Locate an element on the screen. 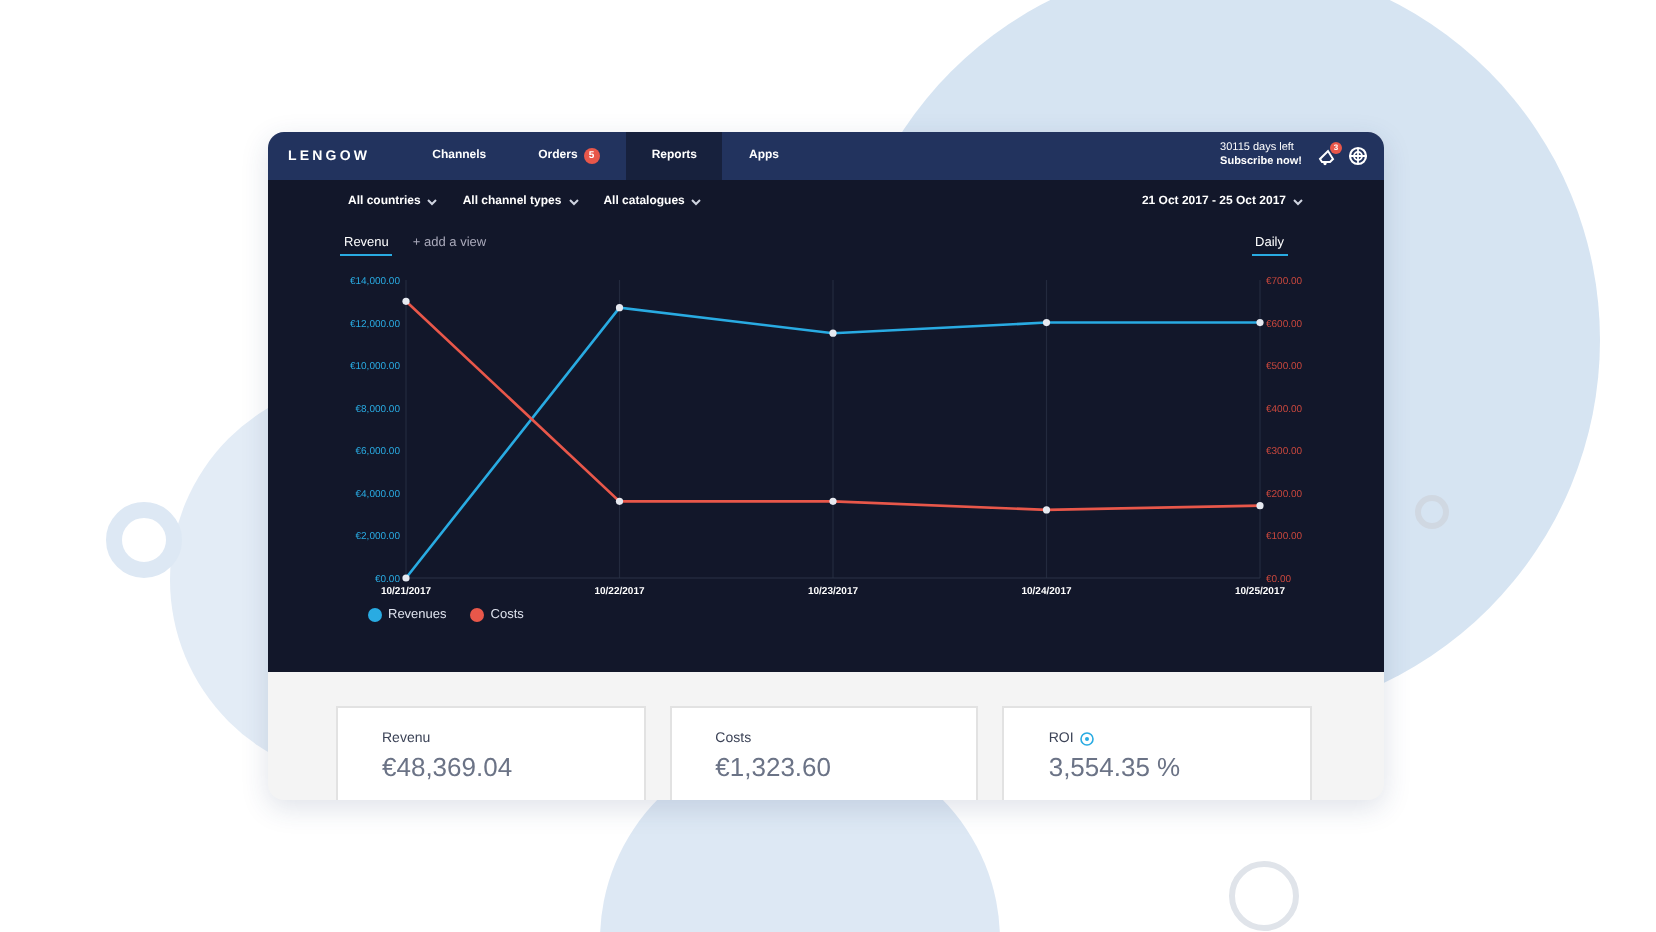  kpi-value: €1,323.60 is located at coordinates (774, 767).